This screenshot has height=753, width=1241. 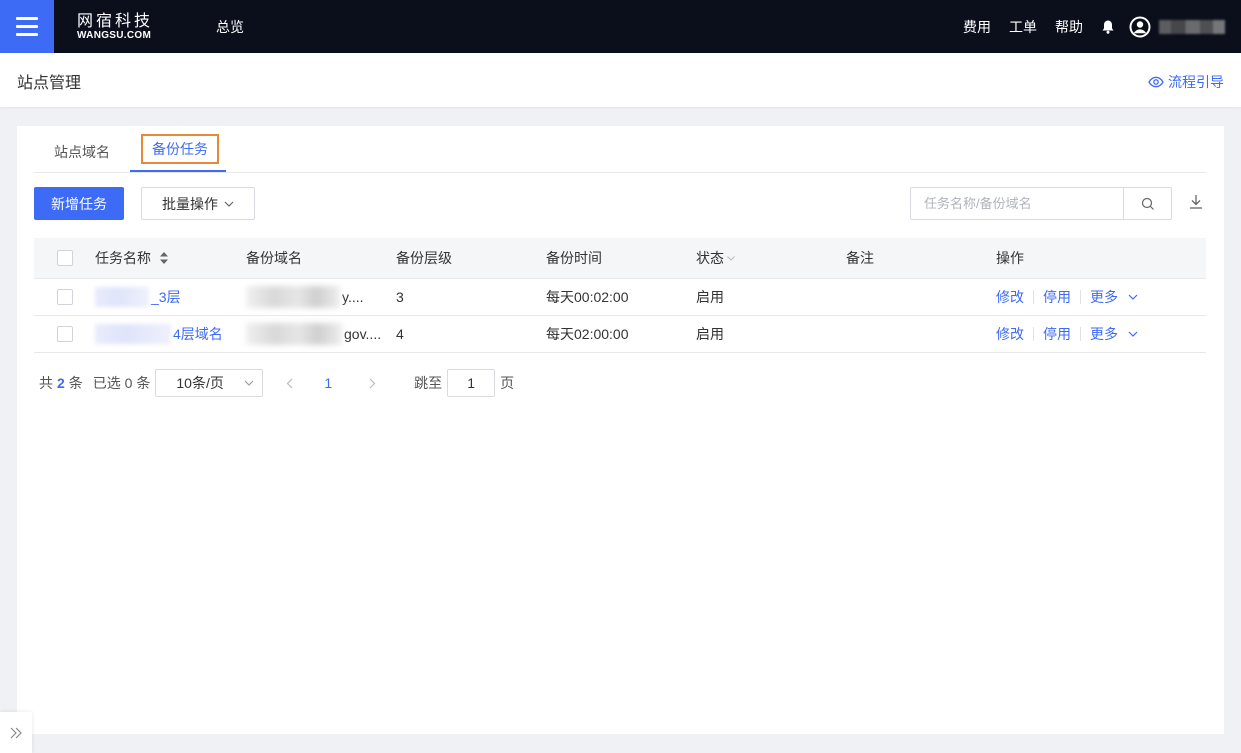 What do you see at coordinates (328, 383) in the screenshot?
I see `page-number-current: 1` at bounding box center [328, 383].